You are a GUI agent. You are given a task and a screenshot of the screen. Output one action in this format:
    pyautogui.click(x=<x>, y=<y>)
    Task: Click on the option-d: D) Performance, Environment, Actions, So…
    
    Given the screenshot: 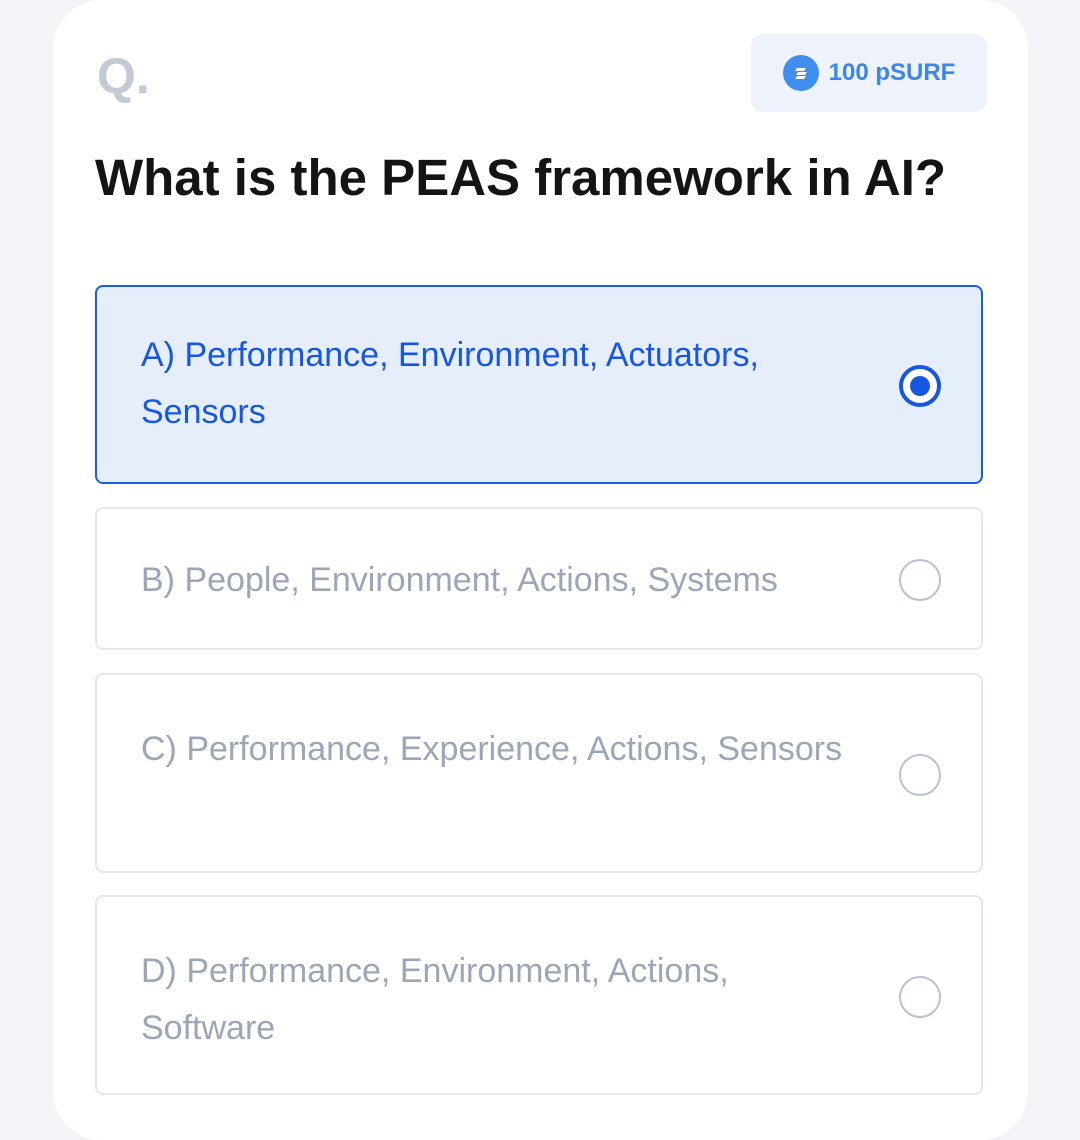 What is the action you would take?
    pyautogui.click(x=539, y=995)
    